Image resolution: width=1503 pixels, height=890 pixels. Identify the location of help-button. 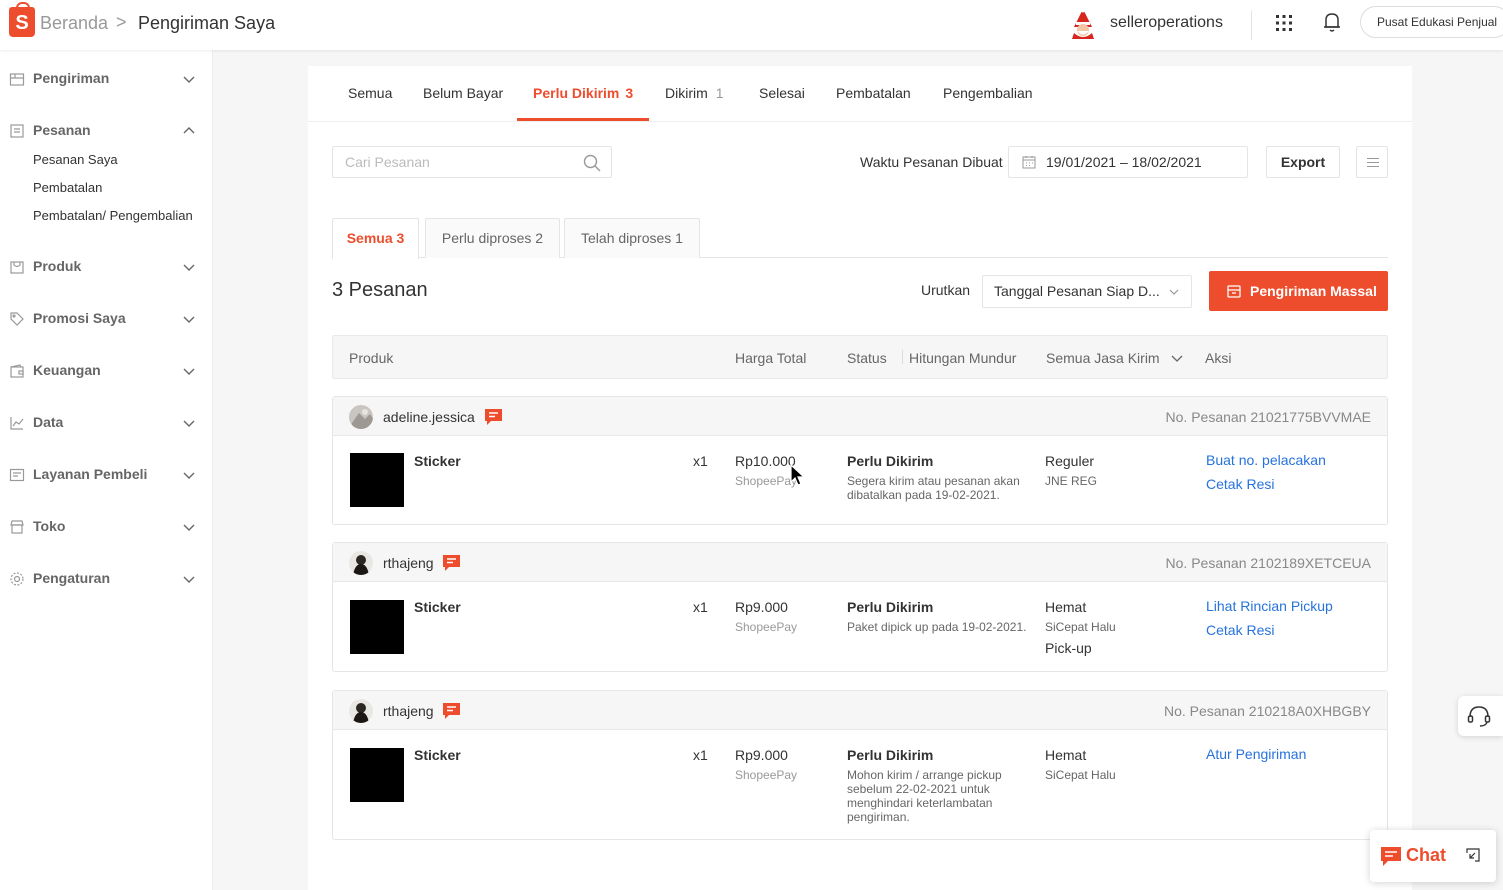
(1480, 716).